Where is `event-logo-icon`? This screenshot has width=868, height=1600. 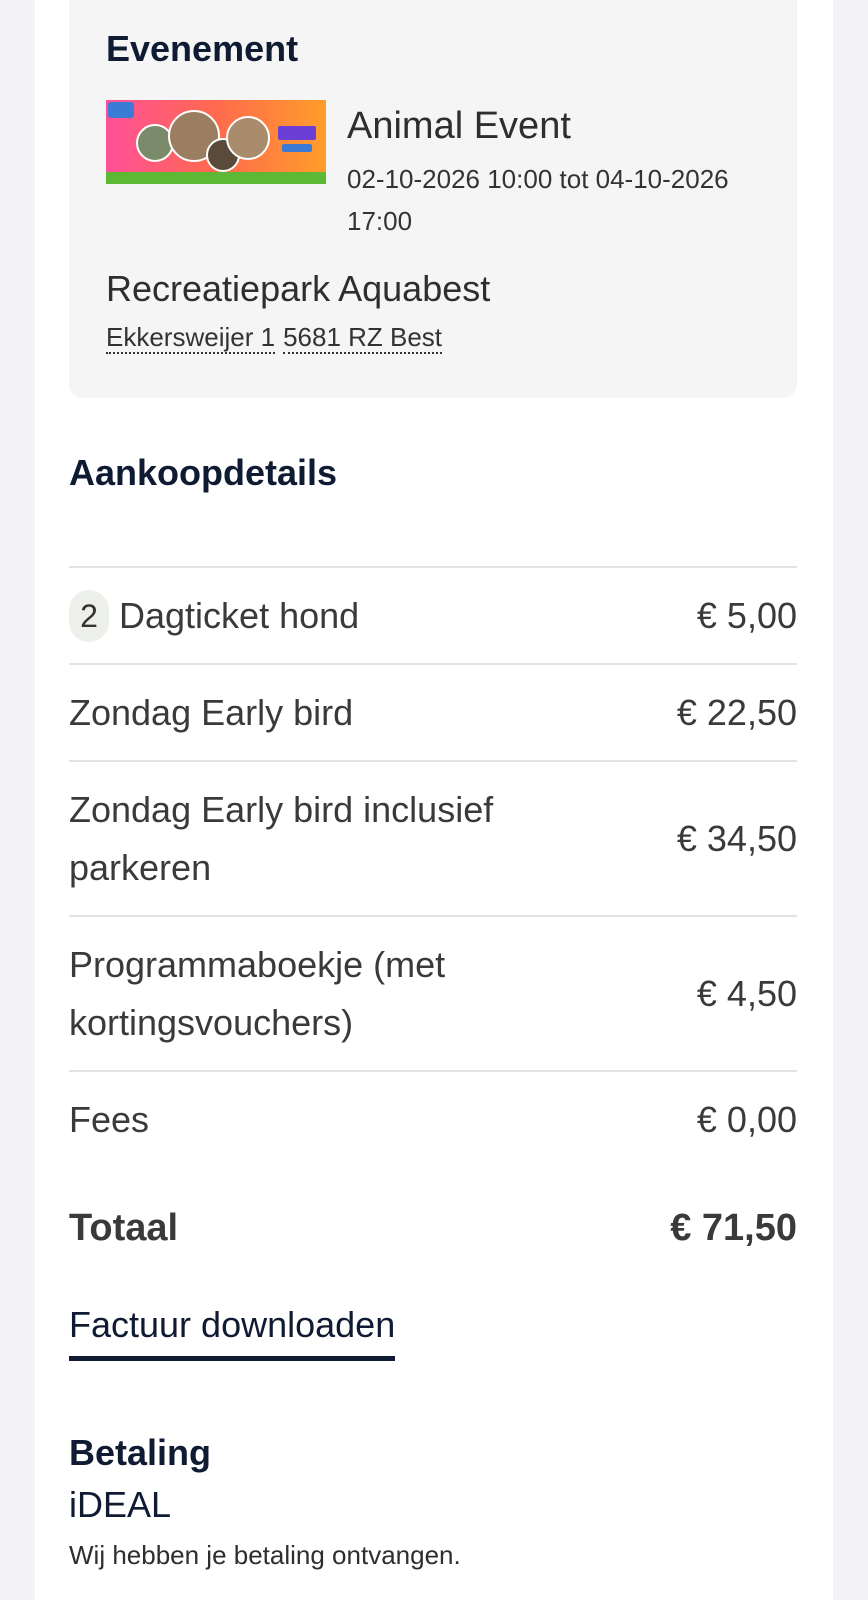 event-logo-icon is located at coordinates (121, 110).